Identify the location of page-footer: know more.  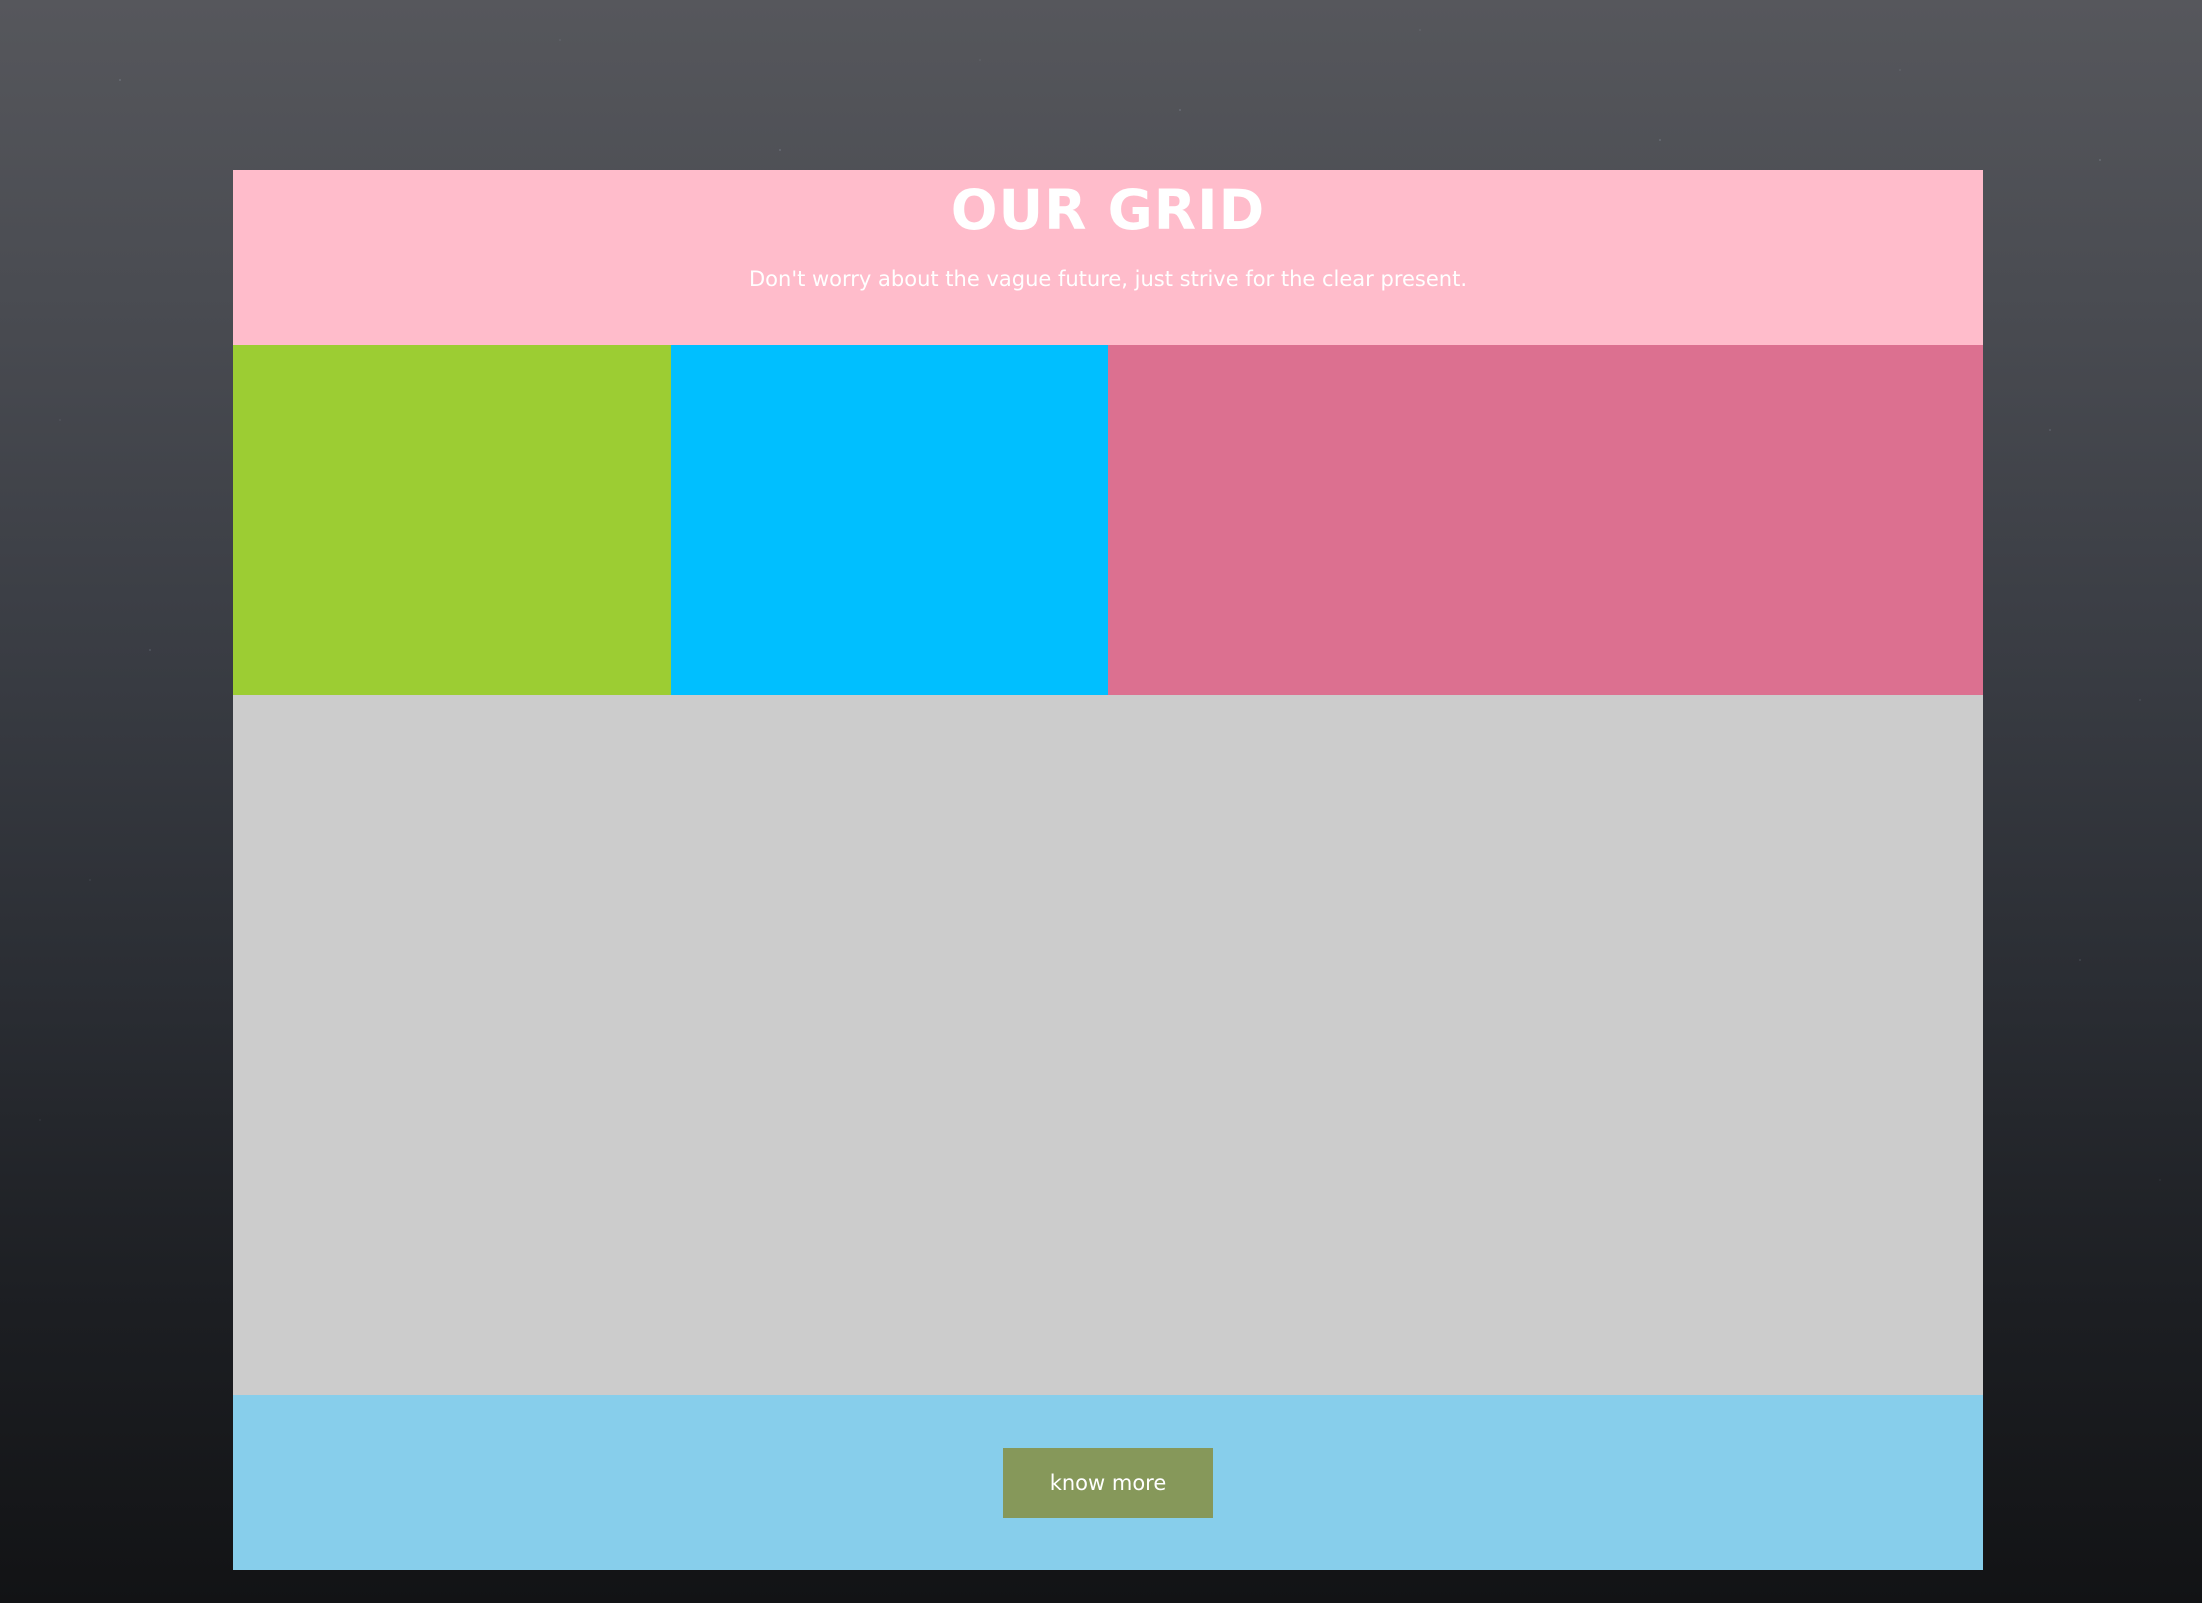
(1108, 1482).